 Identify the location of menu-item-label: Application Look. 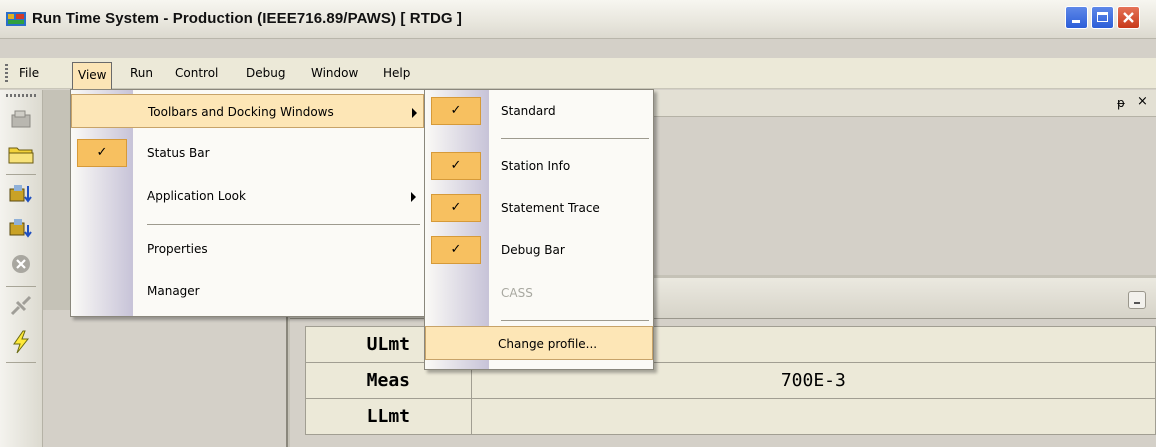
(196, 196).